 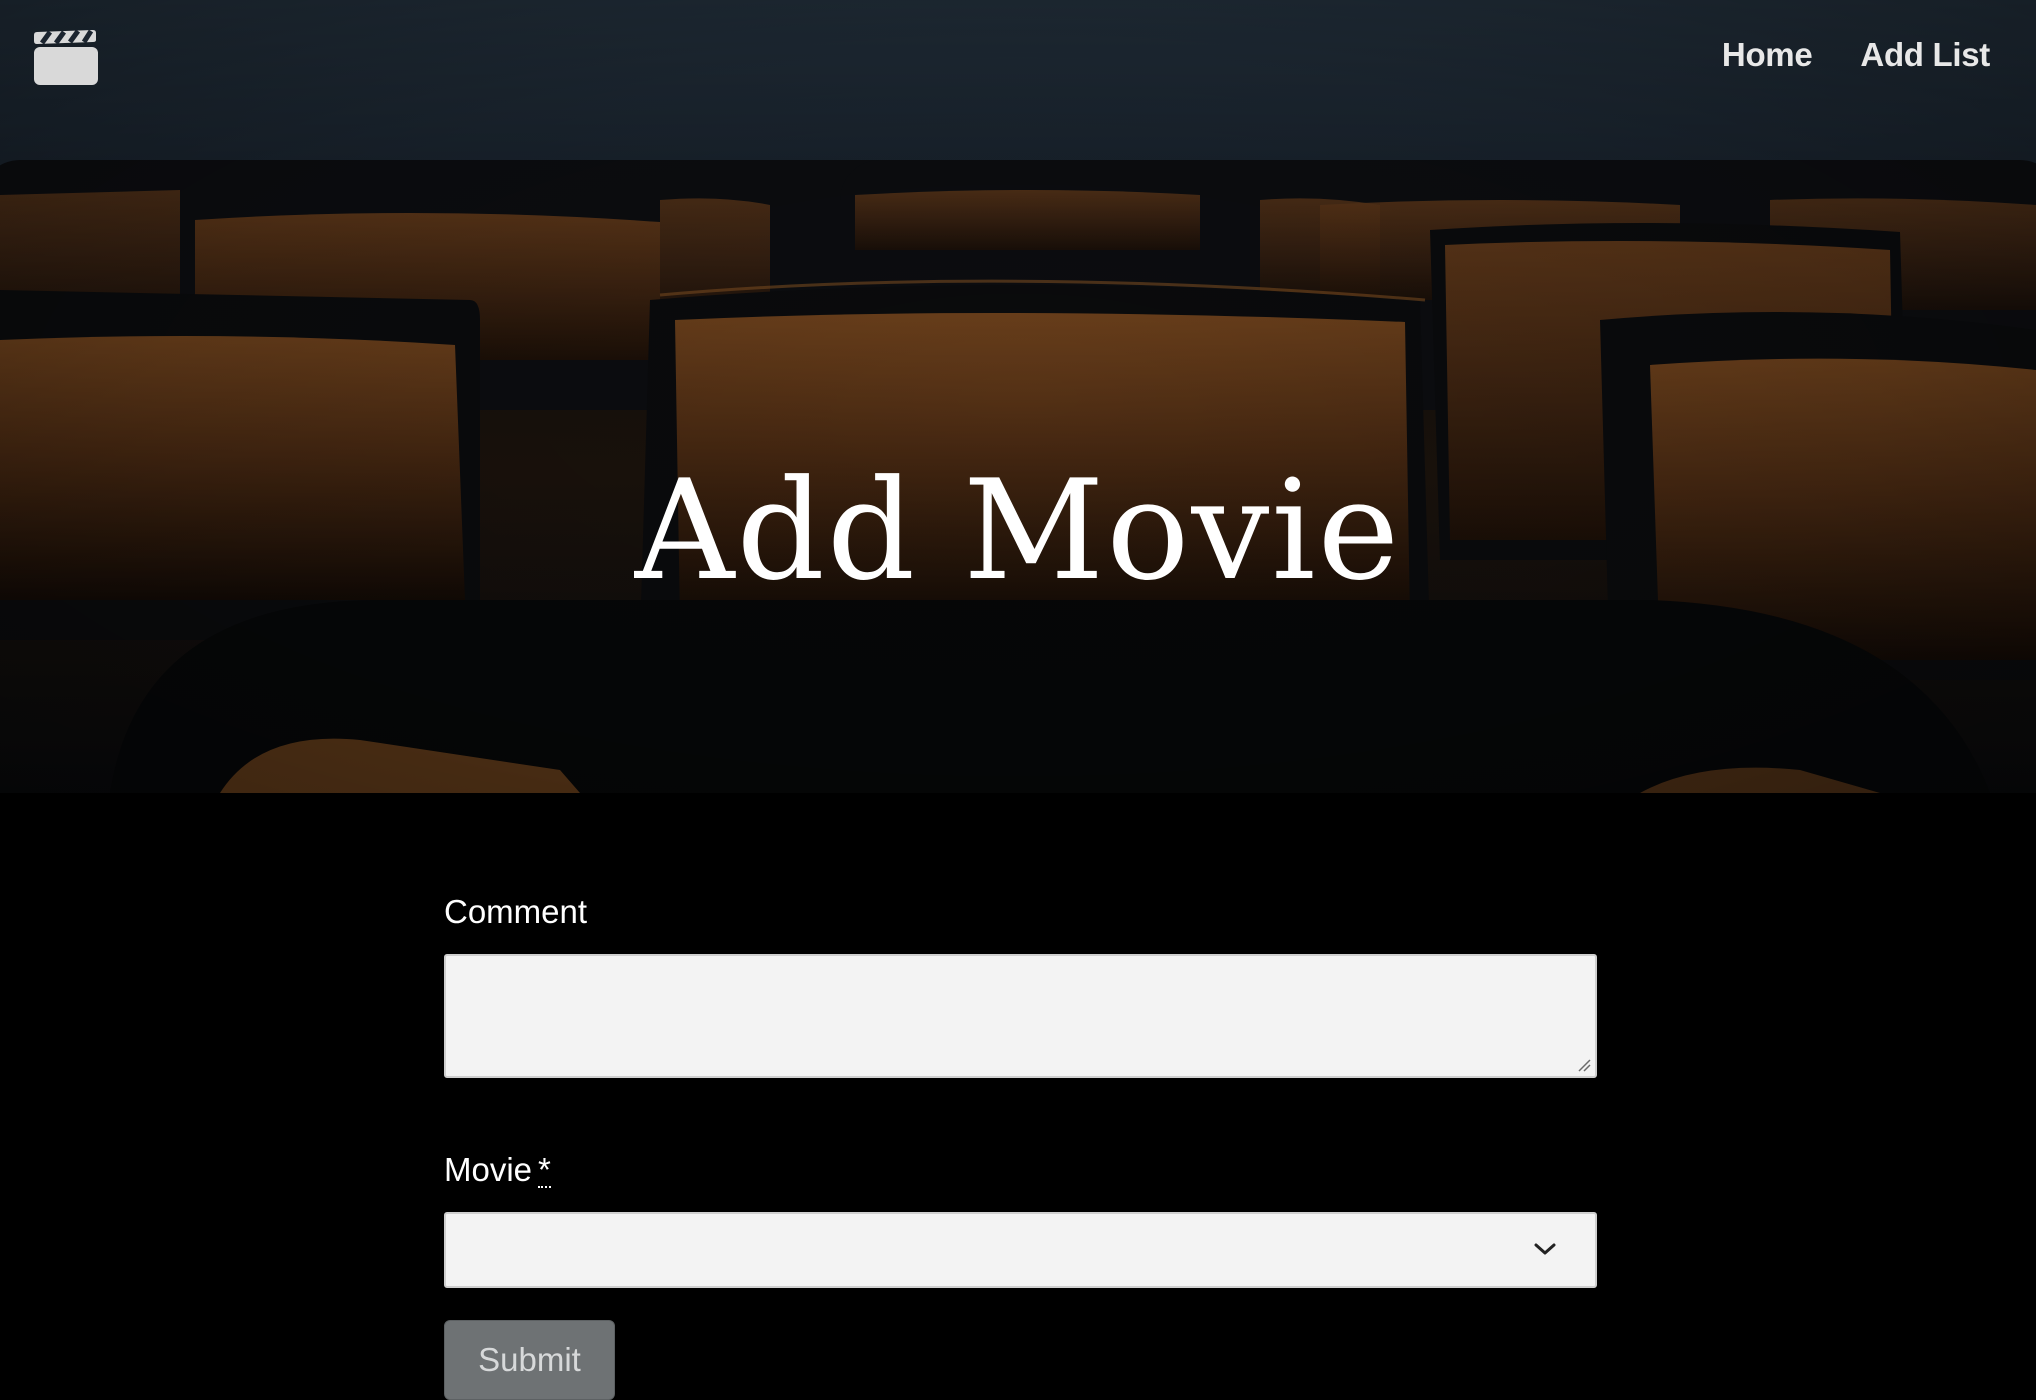 What do you see at coordinates (1020, 1170) in the screenshot?
I see `movie-label: Movie *` at bounding box center [1020, 1170].